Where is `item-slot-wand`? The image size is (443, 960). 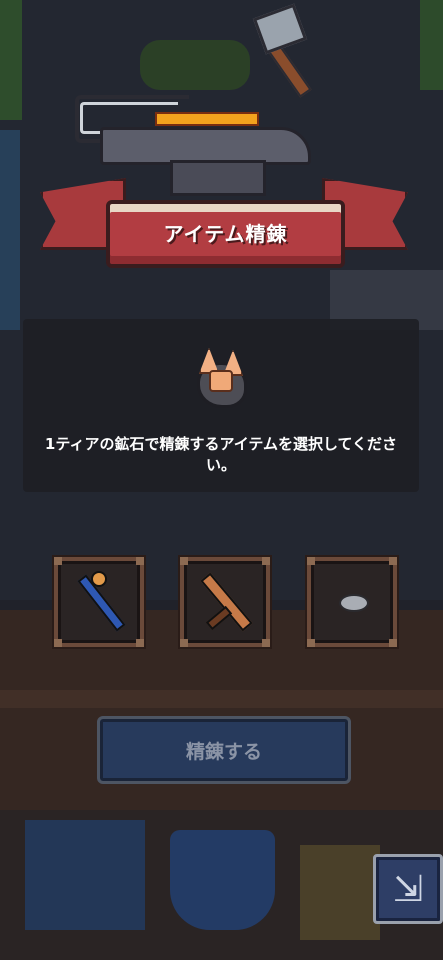 item-slot-wand is located at coordinates (99, 602).